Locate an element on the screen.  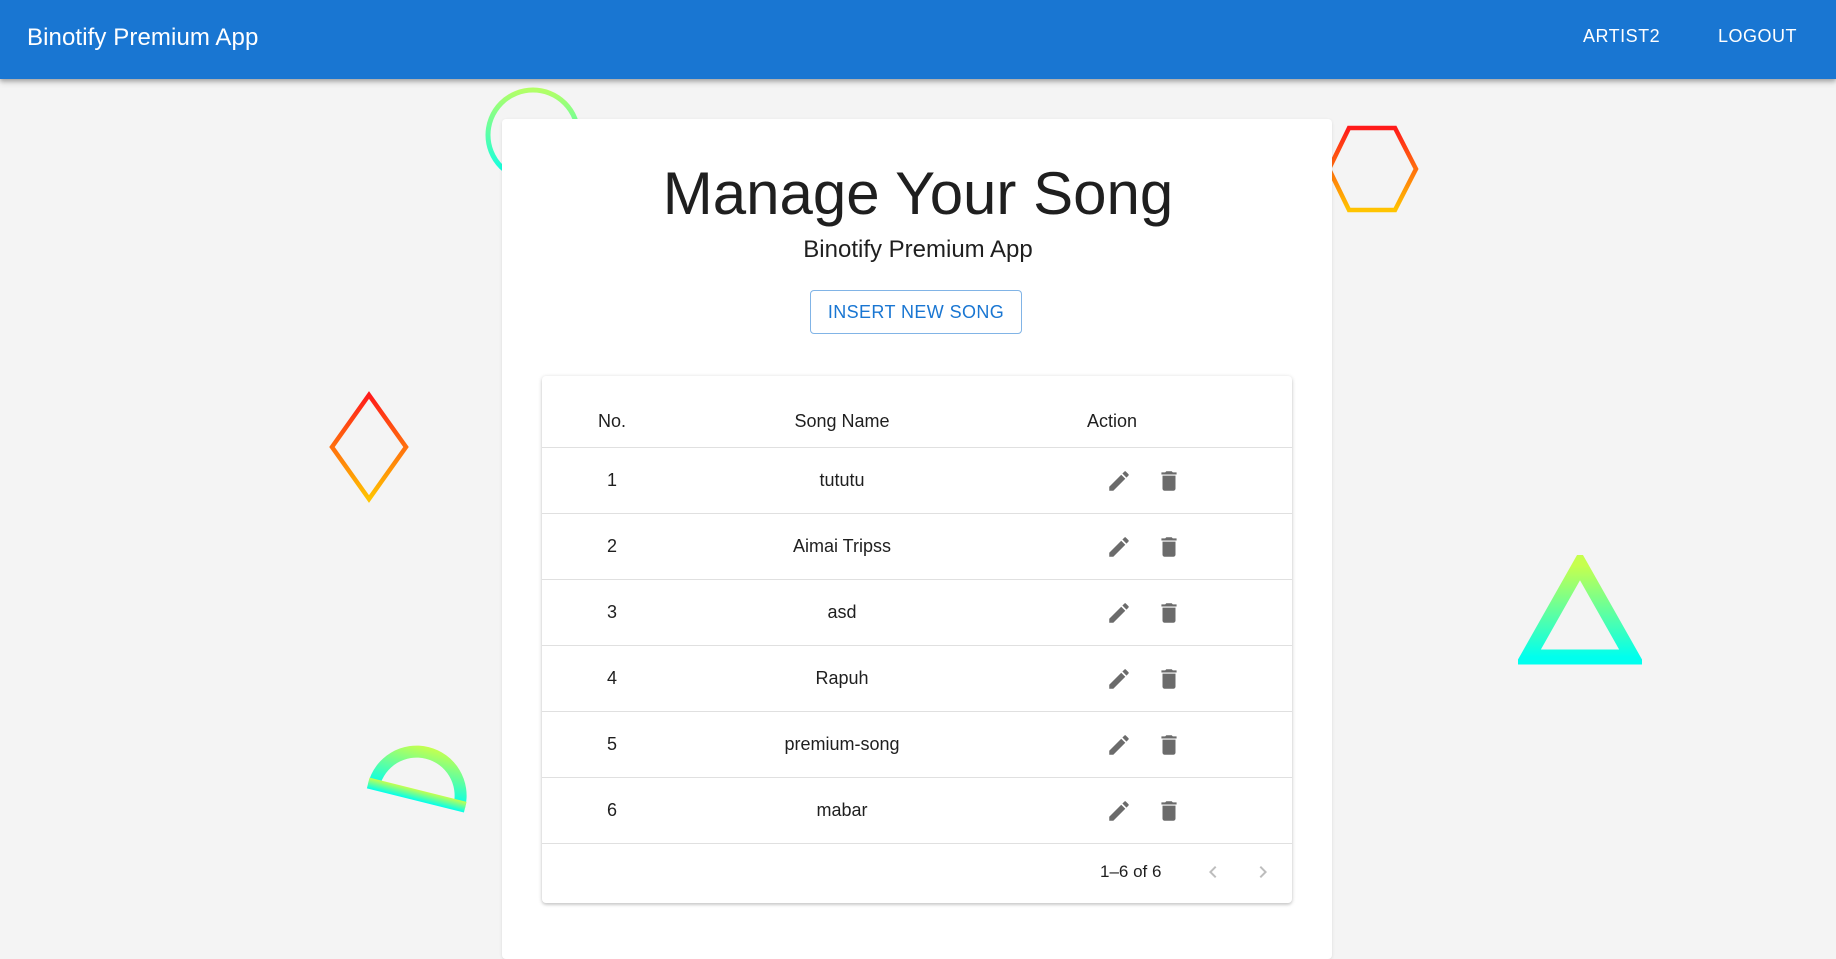
table-row: 2 Aimai Tripss is located at coordinates (917, 547).